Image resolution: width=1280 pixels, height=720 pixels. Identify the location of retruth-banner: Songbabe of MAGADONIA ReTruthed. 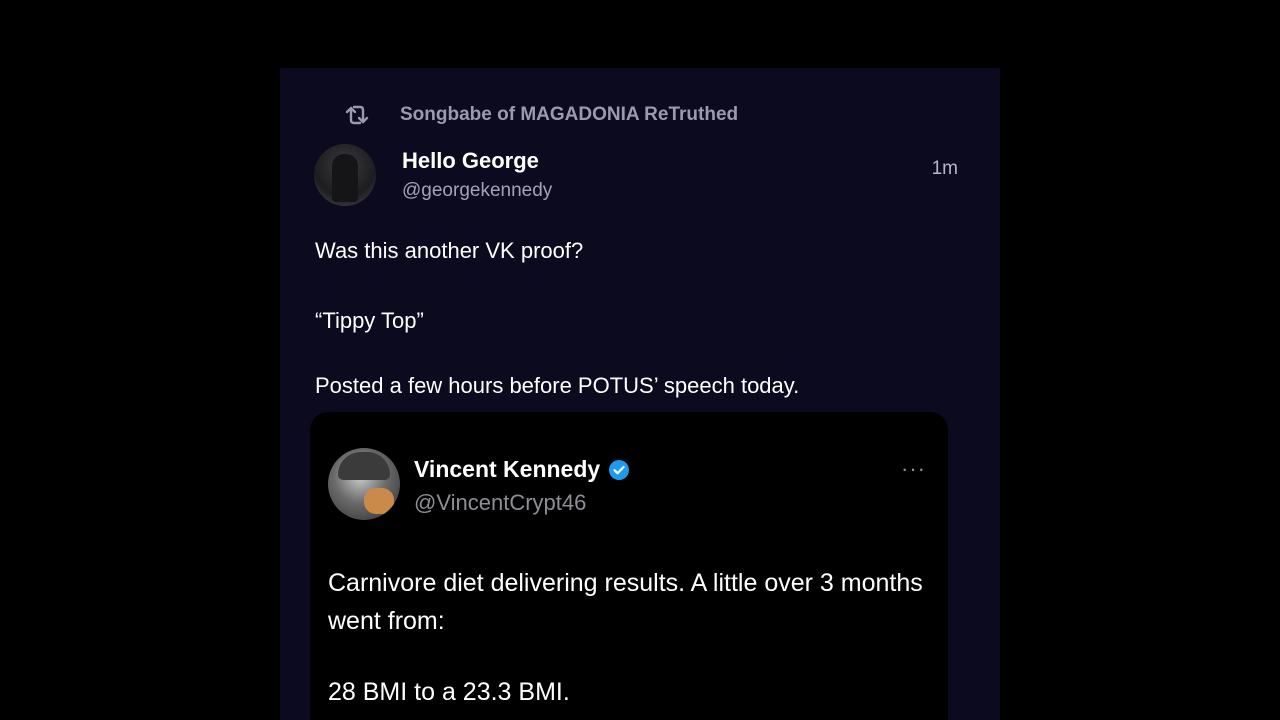
(540, 115).